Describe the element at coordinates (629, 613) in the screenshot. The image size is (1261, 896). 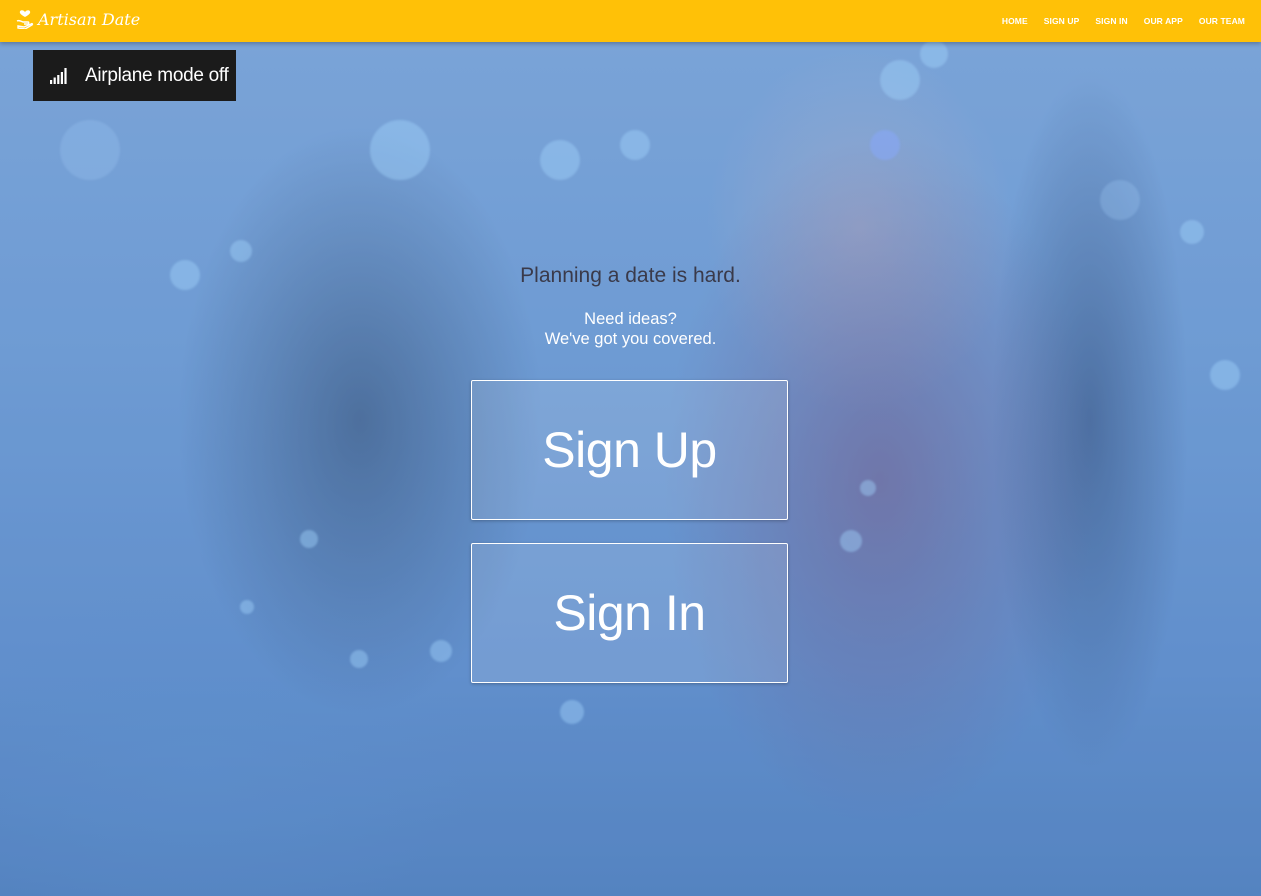
I see `sign-in-button: Sign In` at that location.